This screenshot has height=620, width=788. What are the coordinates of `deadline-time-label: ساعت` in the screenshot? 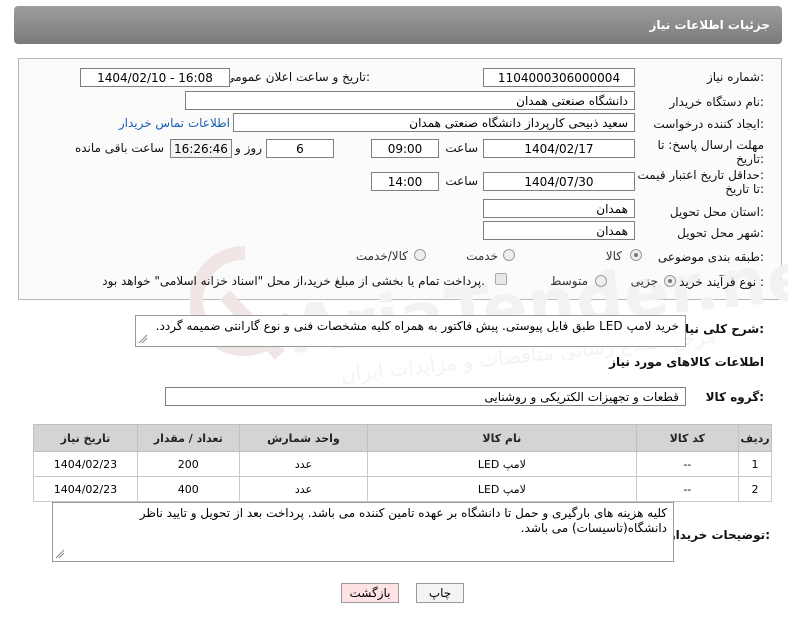 It's located at (461, 148).